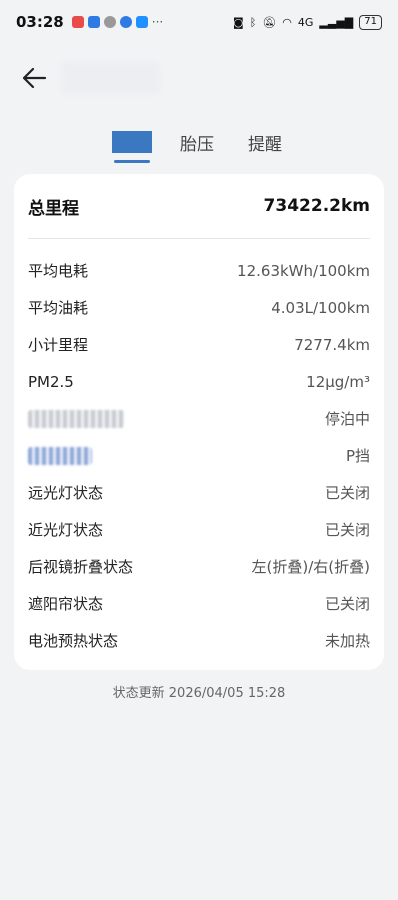 Image resolution: width=398 pixels, height=900 pixels. I want to click on row-label: 遮阳帘状态, so click(66, 604).